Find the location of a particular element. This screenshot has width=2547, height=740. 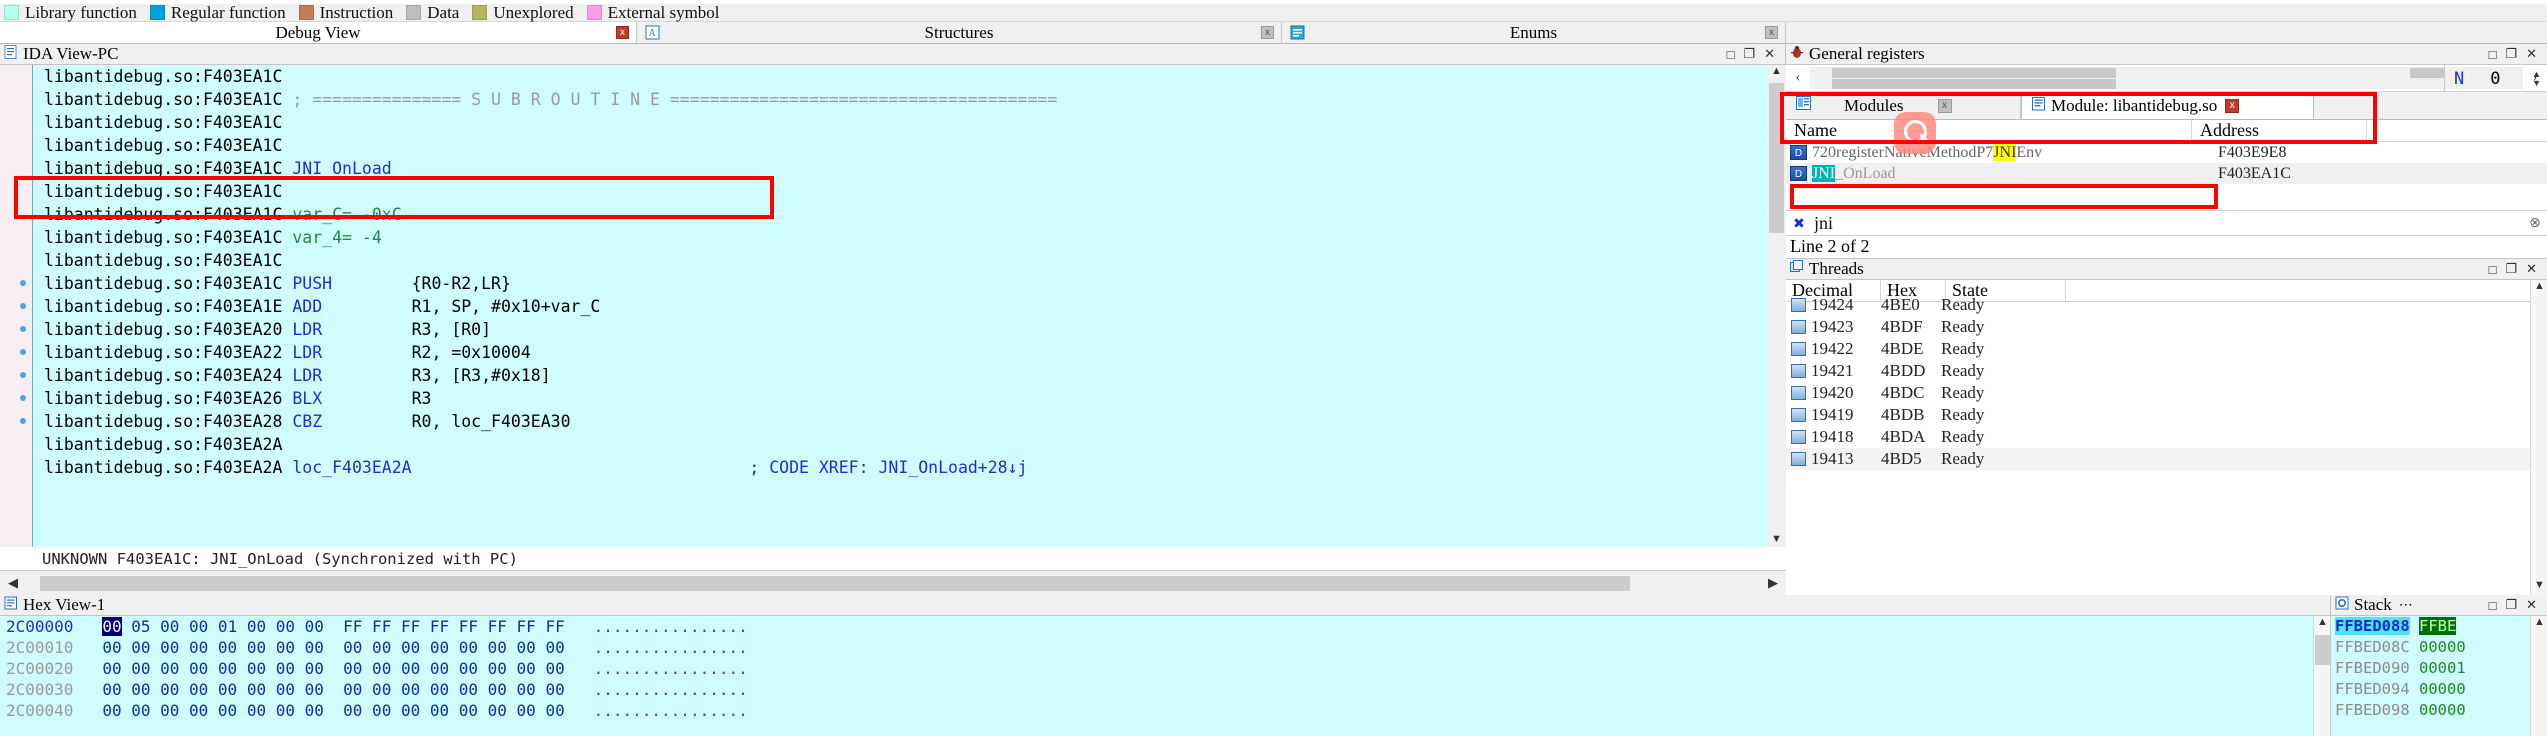

column-header-name: Name is located at coordinates (1989, 131).